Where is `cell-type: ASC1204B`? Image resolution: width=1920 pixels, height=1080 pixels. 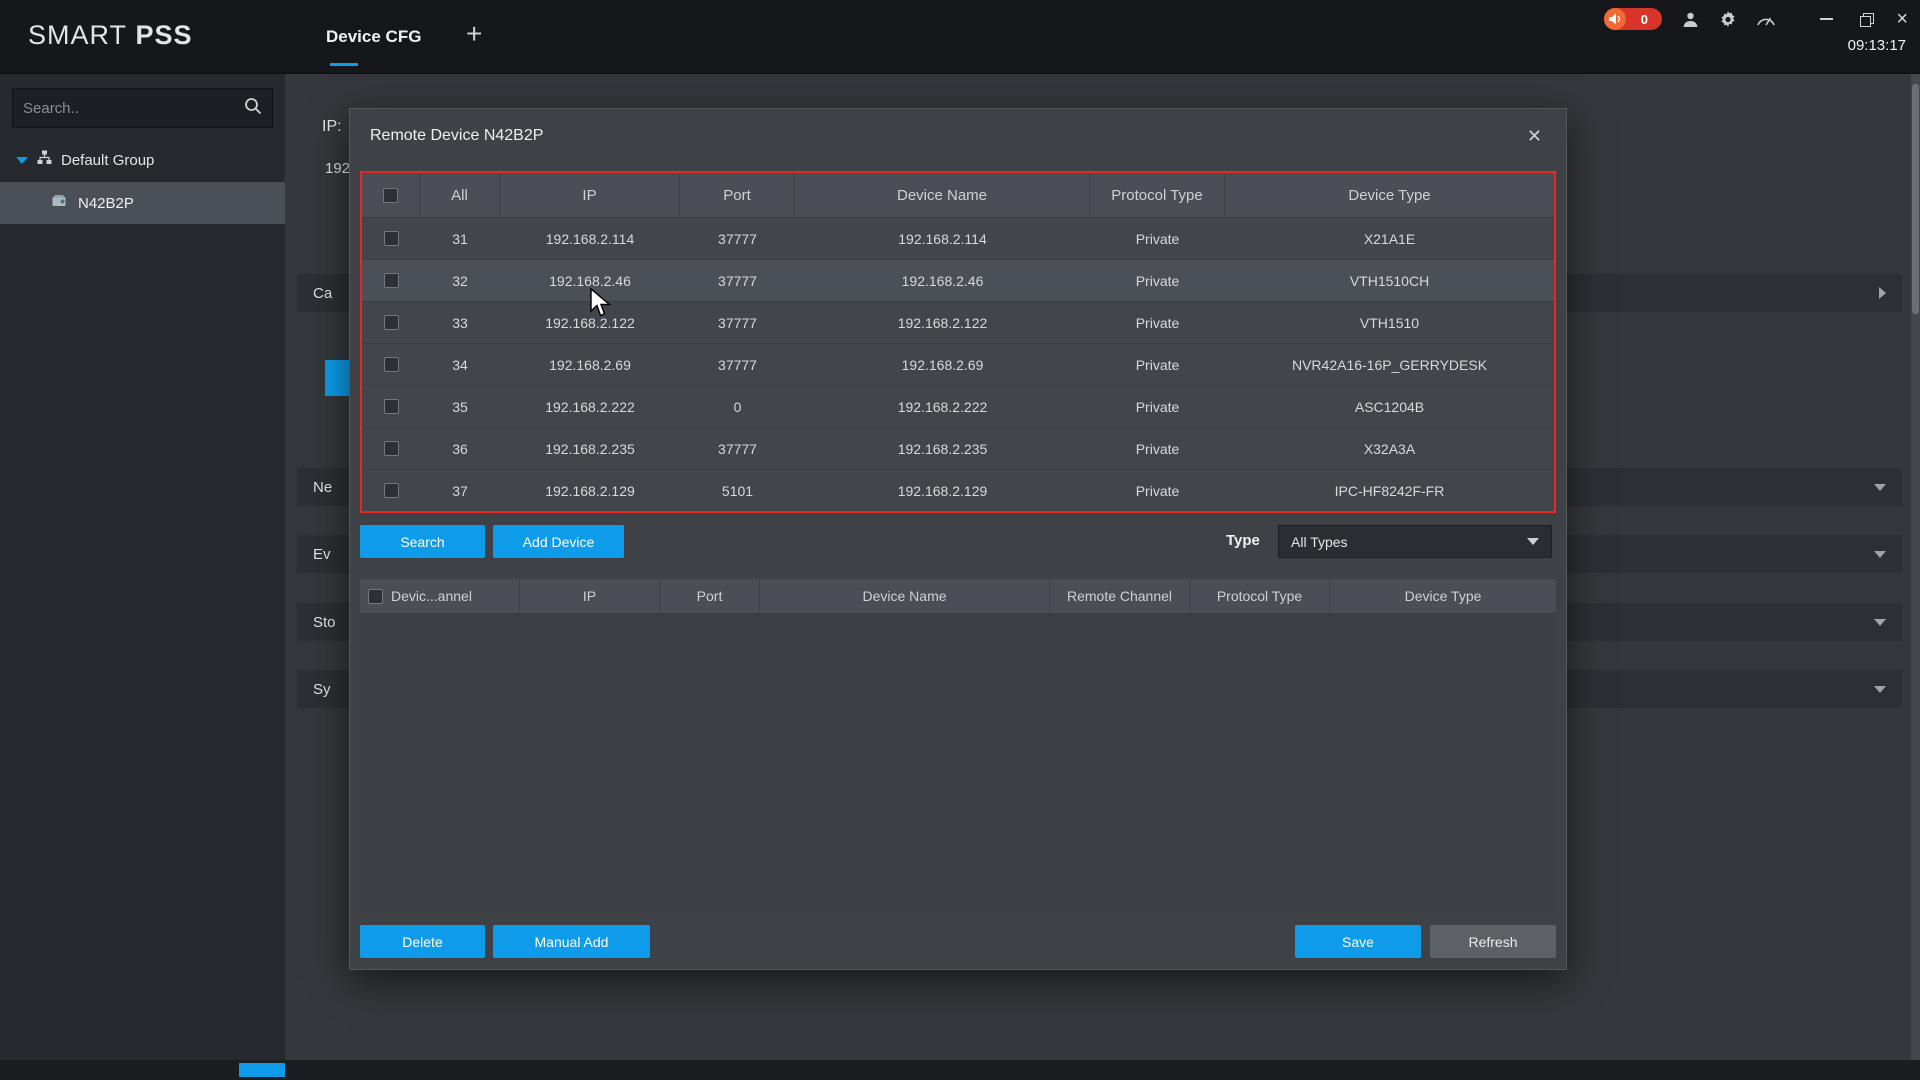
cell-type: ASC1204B is located at coordinates (1389, 406).